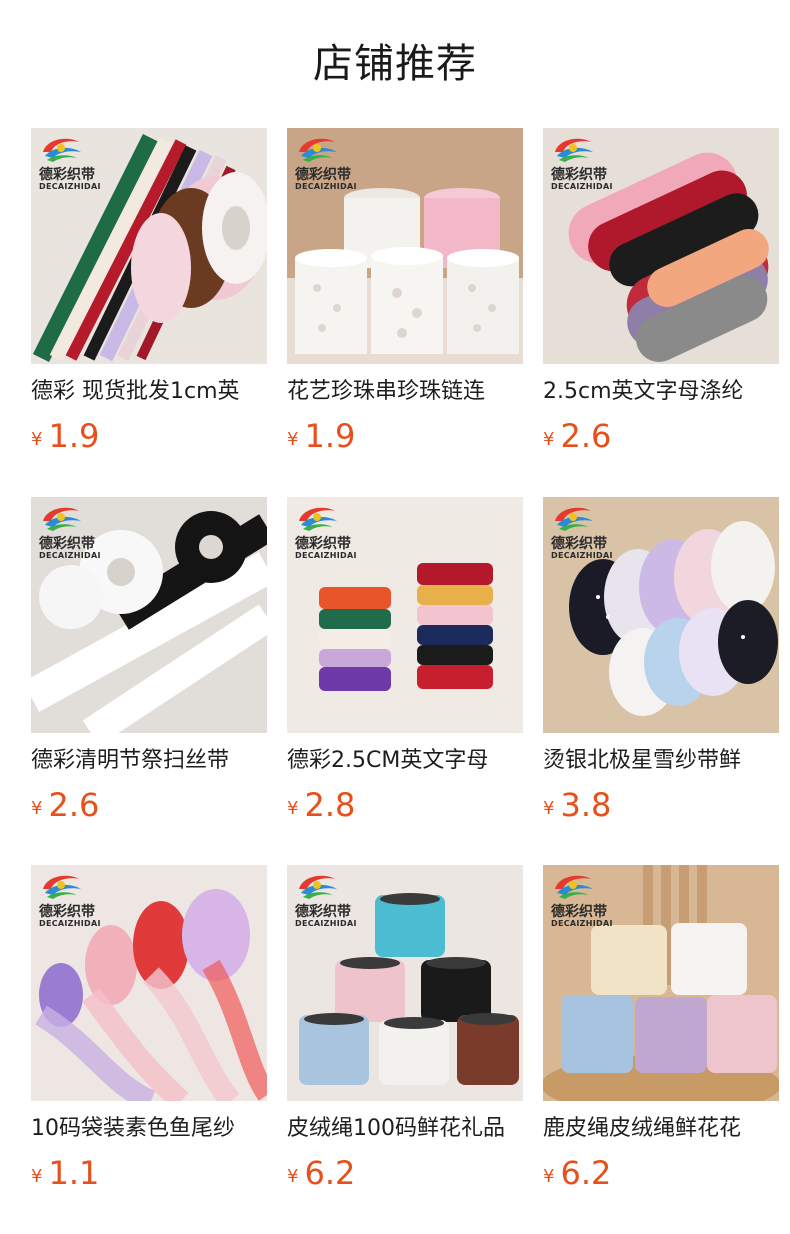 This screenshot has width=790, height=1234. Describe the element at coordinates (149, 761) in the screenshot. I see `product-name: 德彩清明节祭扫丝带` at that location.